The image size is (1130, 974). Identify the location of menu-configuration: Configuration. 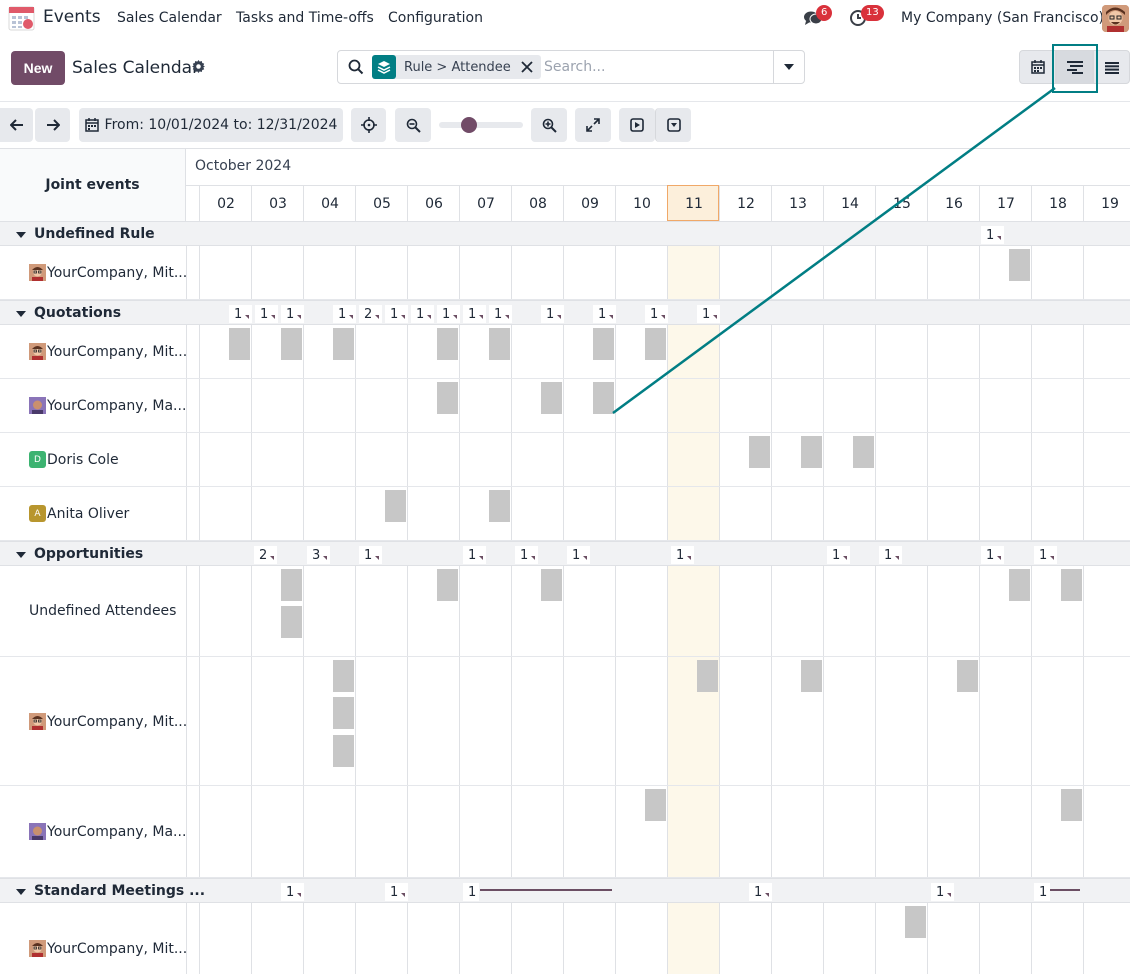
(435, 18).